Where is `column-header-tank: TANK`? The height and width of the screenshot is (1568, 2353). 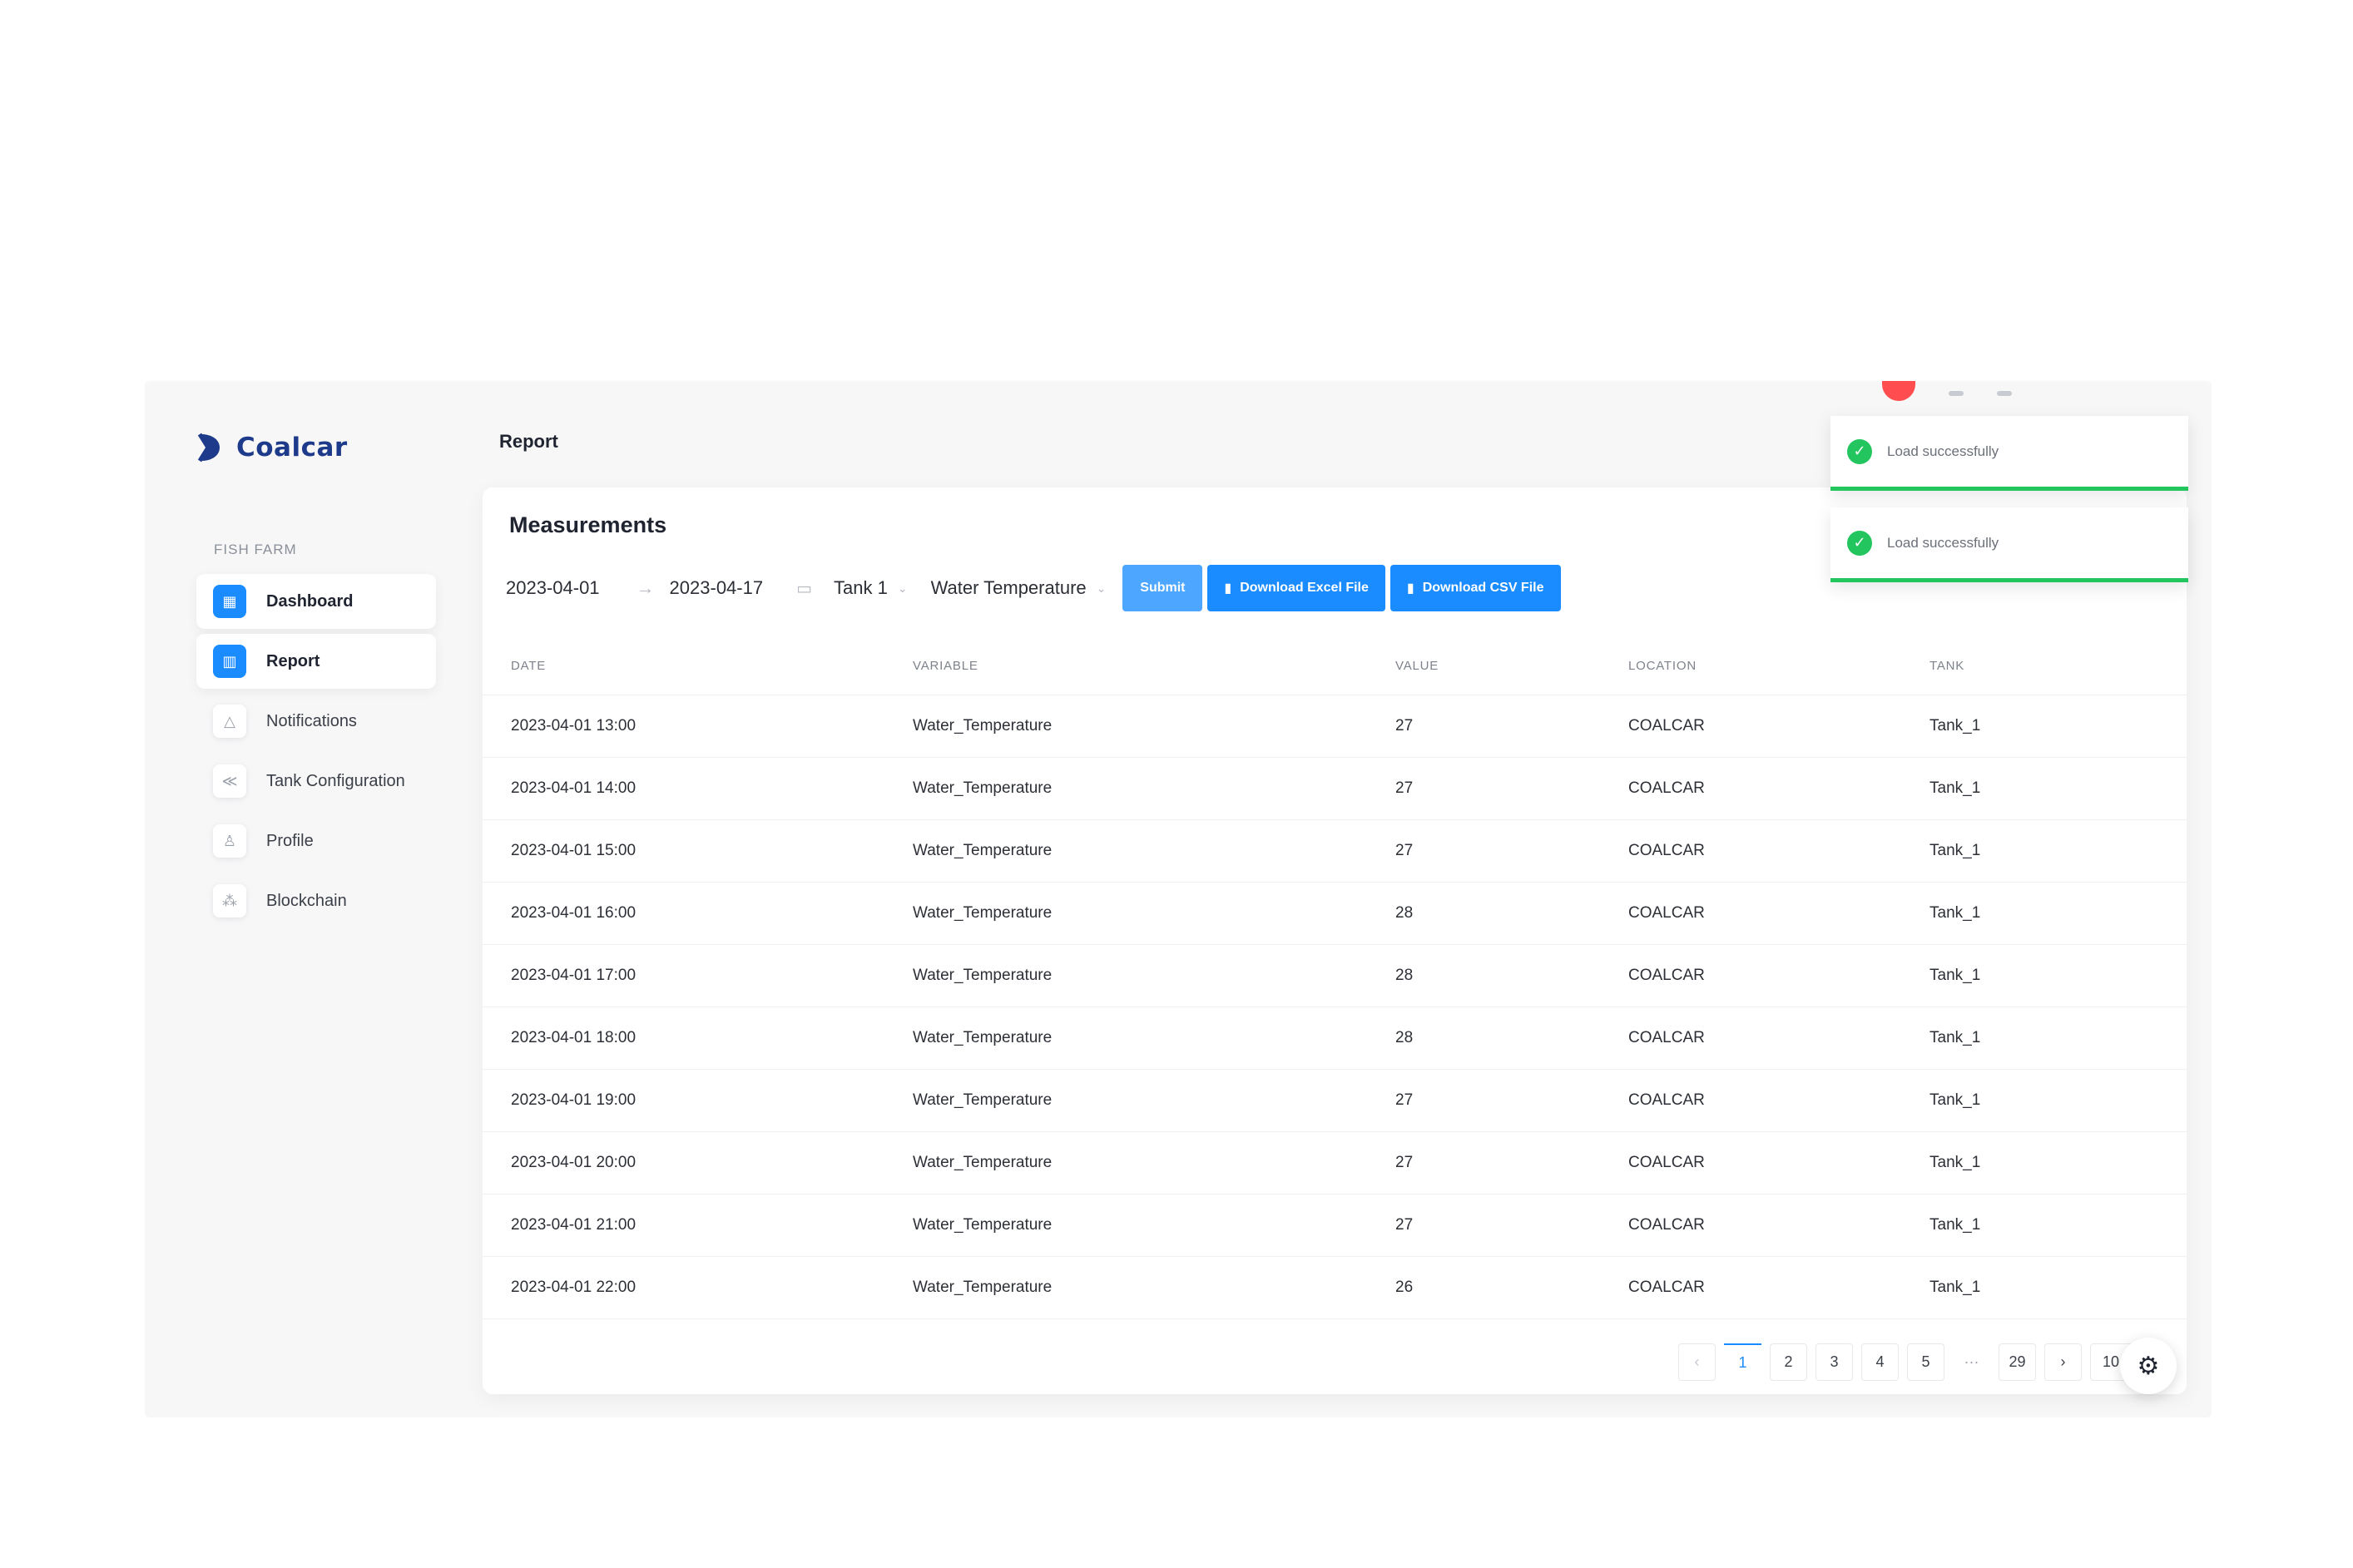 column-header-tank: TANK is located at coordinates (2054, 666).